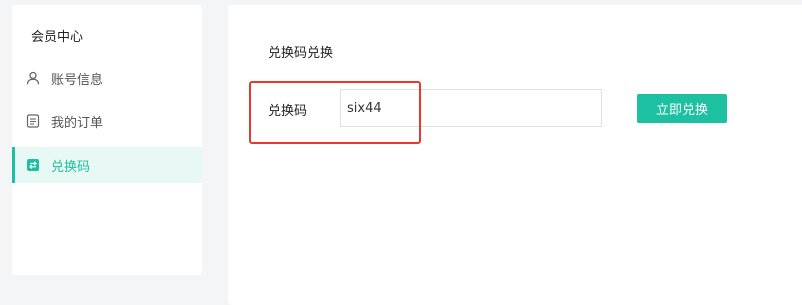 The image size is (802, 305). What do you see at coordinates (288, 111) in the screenshot?
I see `redeem-code-label: 兑换码` at bounding box center [288, 111].